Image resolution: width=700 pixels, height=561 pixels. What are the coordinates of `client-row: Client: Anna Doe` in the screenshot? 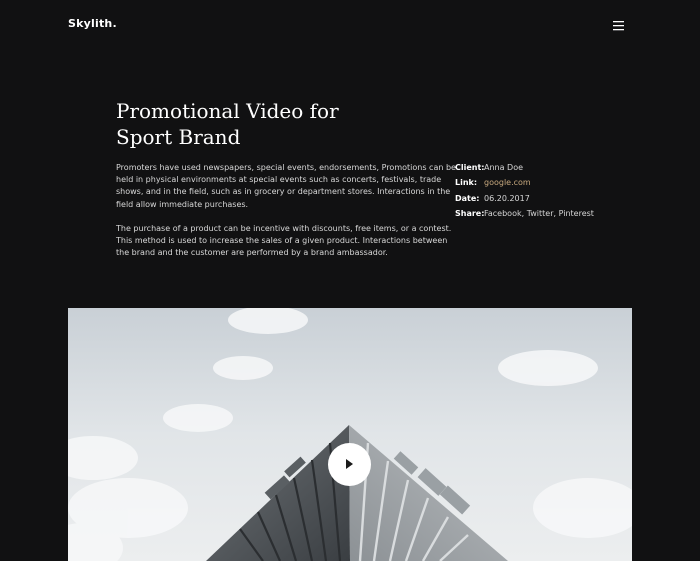 It's located at (555, 170).